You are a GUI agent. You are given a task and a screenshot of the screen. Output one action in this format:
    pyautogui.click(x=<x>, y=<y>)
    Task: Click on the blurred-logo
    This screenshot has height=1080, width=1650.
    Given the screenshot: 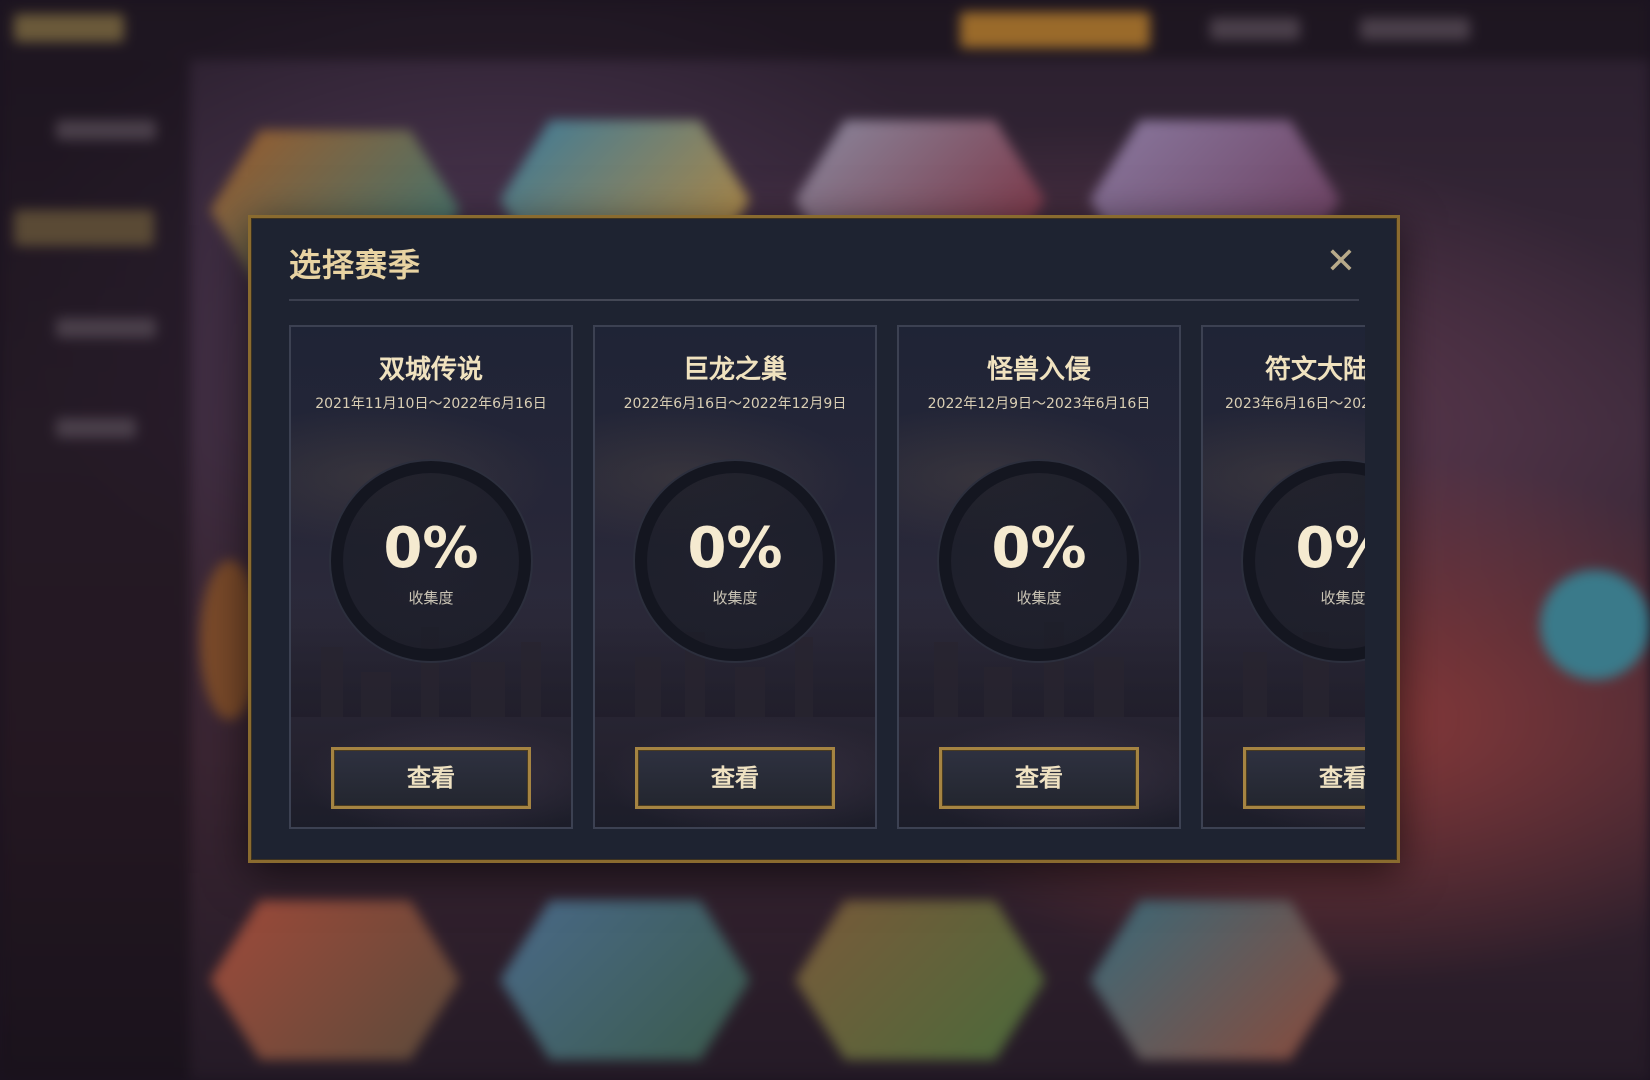 What is the action you would take?
    pyautogui.click(x=69, y=28)
    